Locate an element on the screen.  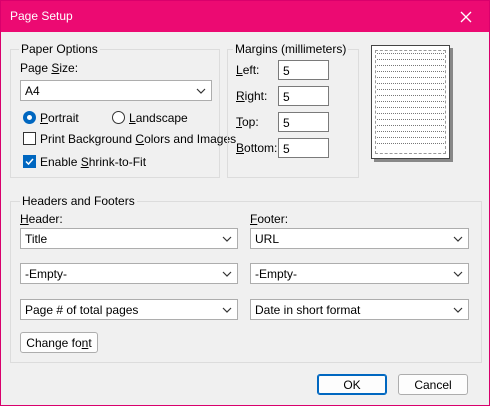
header-select-2: -Empty- is located at coordinates (129, 273).